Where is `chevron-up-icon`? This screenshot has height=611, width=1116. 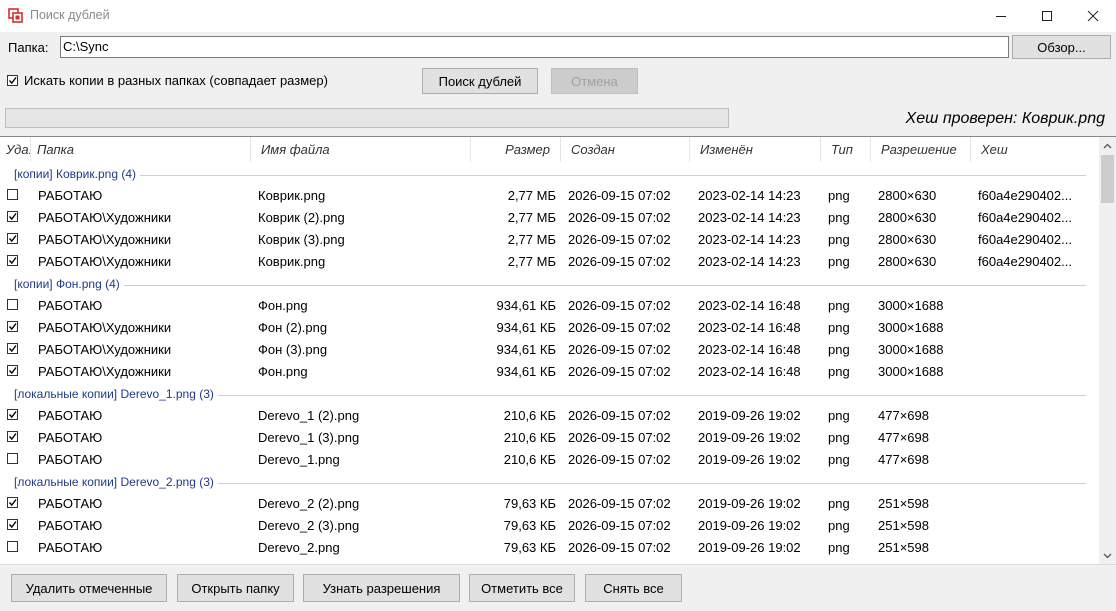
chevron-up-icon is located at coordinates (1107, 145).